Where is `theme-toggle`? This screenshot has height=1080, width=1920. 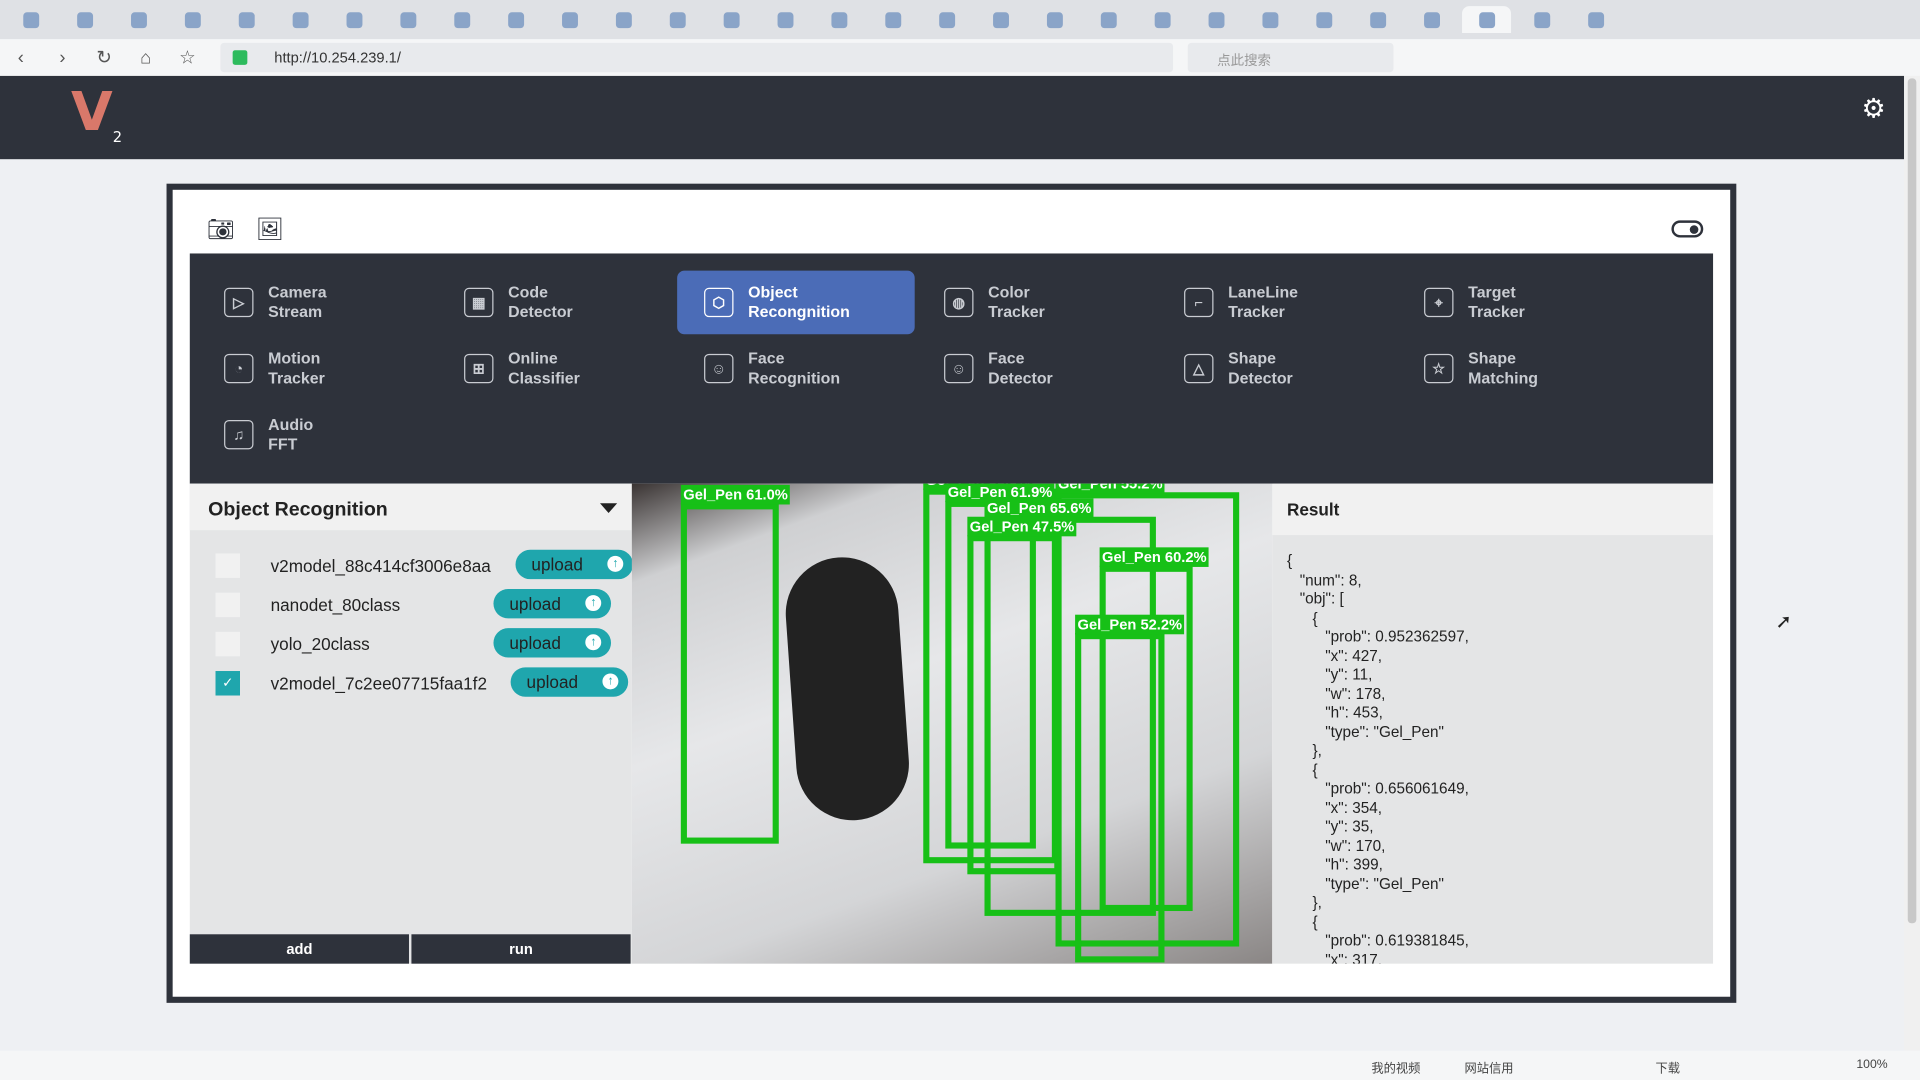 theme-toggle is located at coordinates (1687, 229).